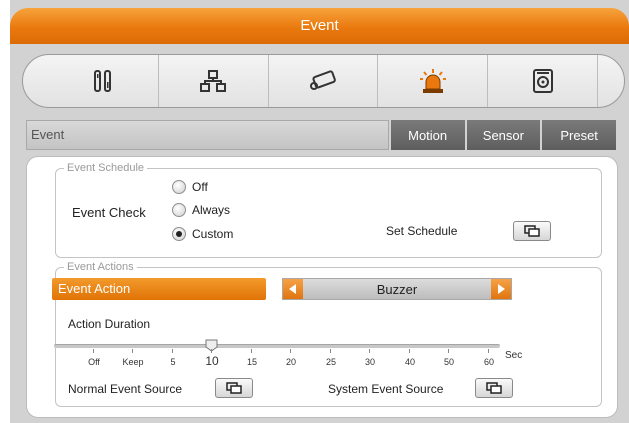  I want to click on setup-category-button, so click(103, 81).